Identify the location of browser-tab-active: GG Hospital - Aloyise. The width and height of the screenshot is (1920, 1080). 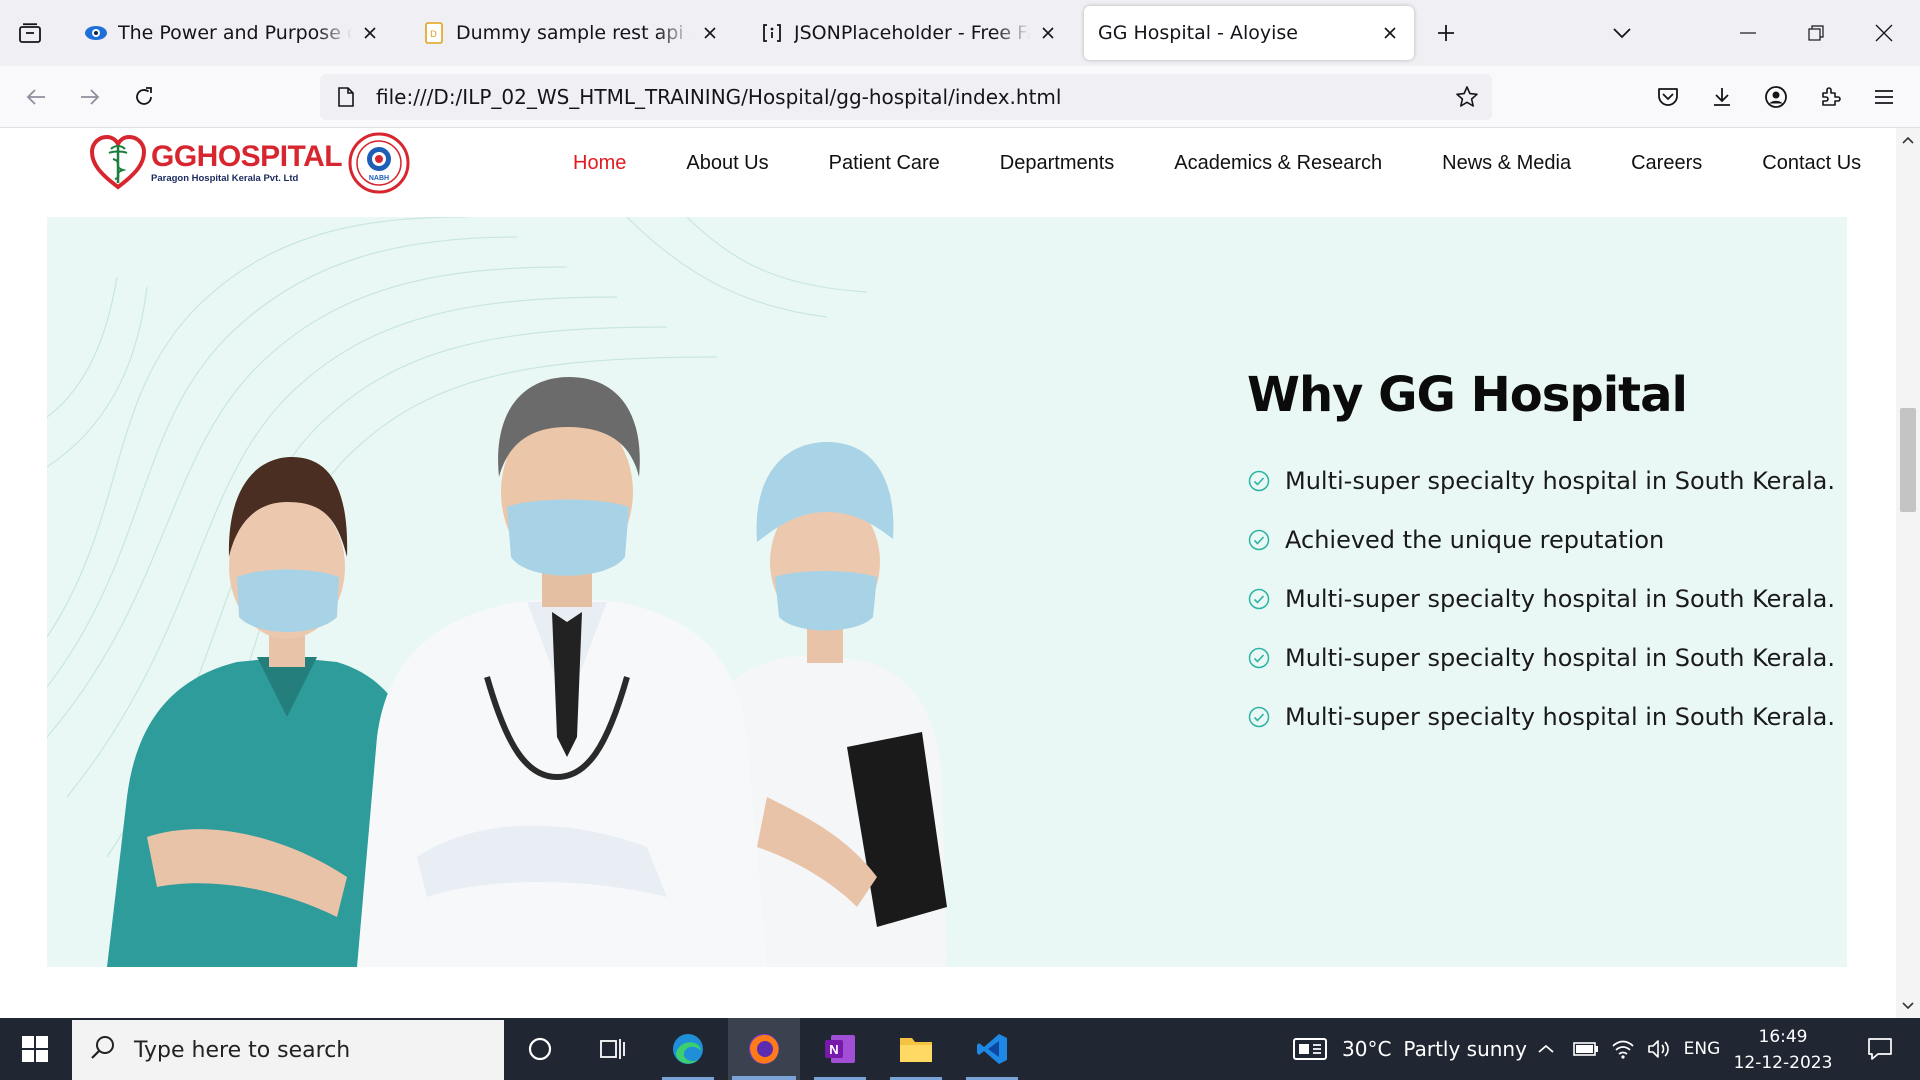
(1249, 33).